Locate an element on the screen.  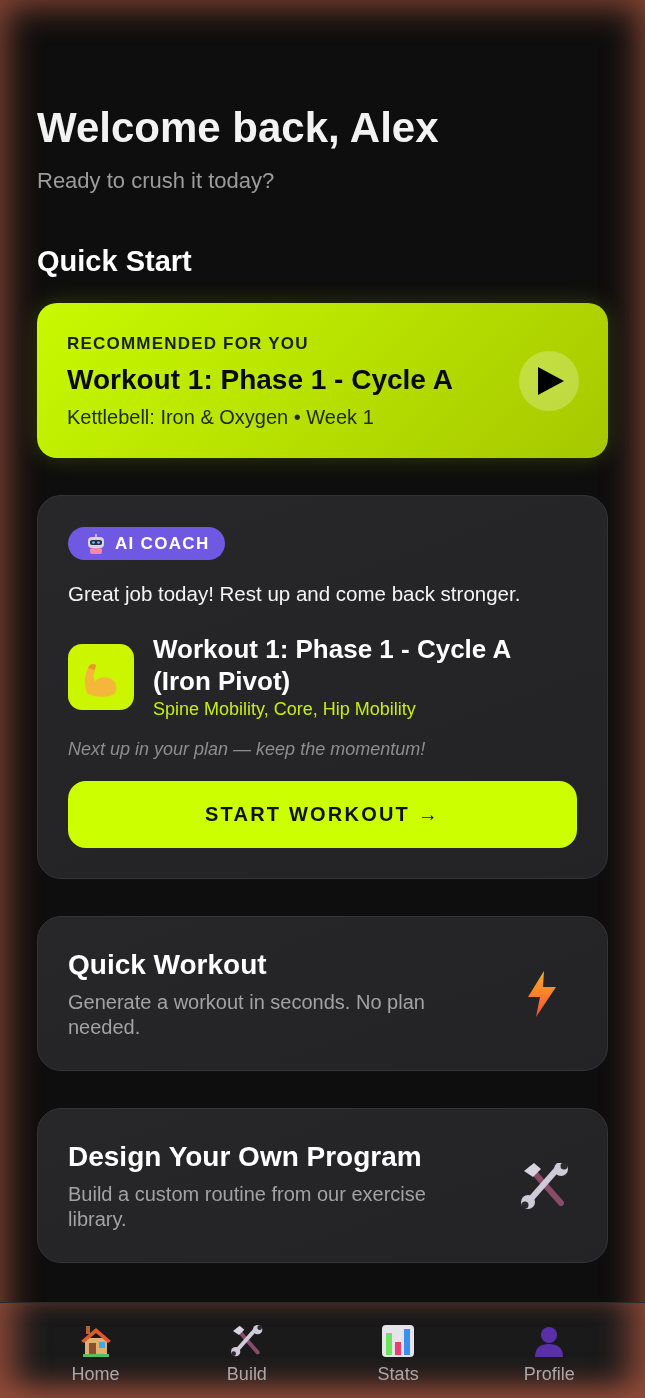
play-icon is located at coordinates (551, 381).